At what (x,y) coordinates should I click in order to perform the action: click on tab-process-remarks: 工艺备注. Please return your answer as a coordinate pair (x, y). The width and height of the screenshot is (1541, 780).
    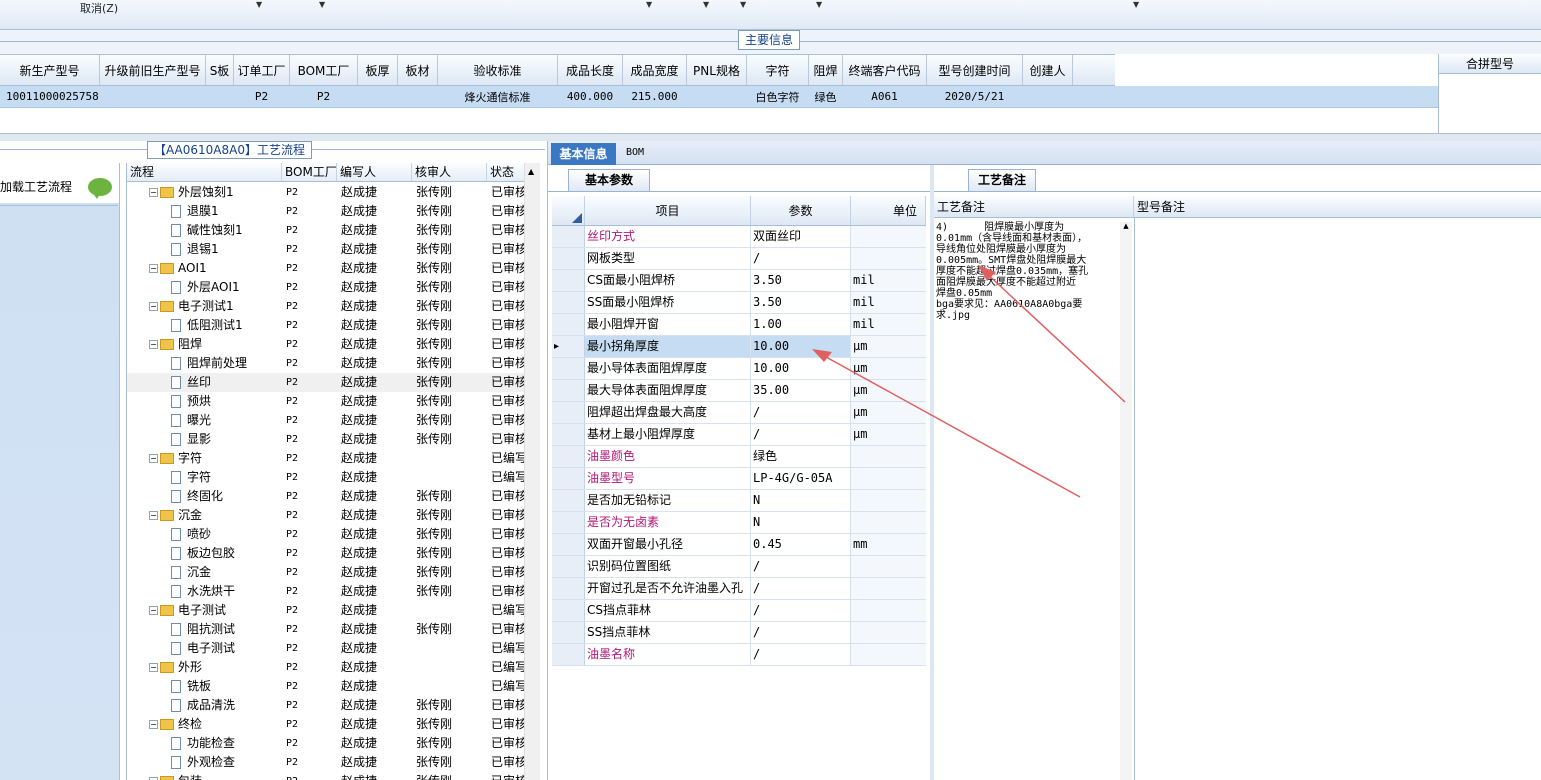
    Looking at the image, I should click on (1002, 180).